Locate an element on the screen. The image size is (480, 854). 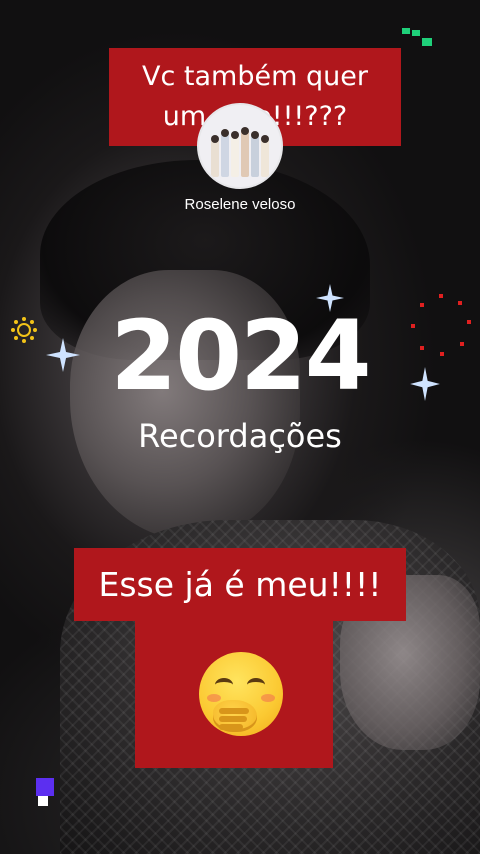
profile-avatar is located at coordinates (240, 146).